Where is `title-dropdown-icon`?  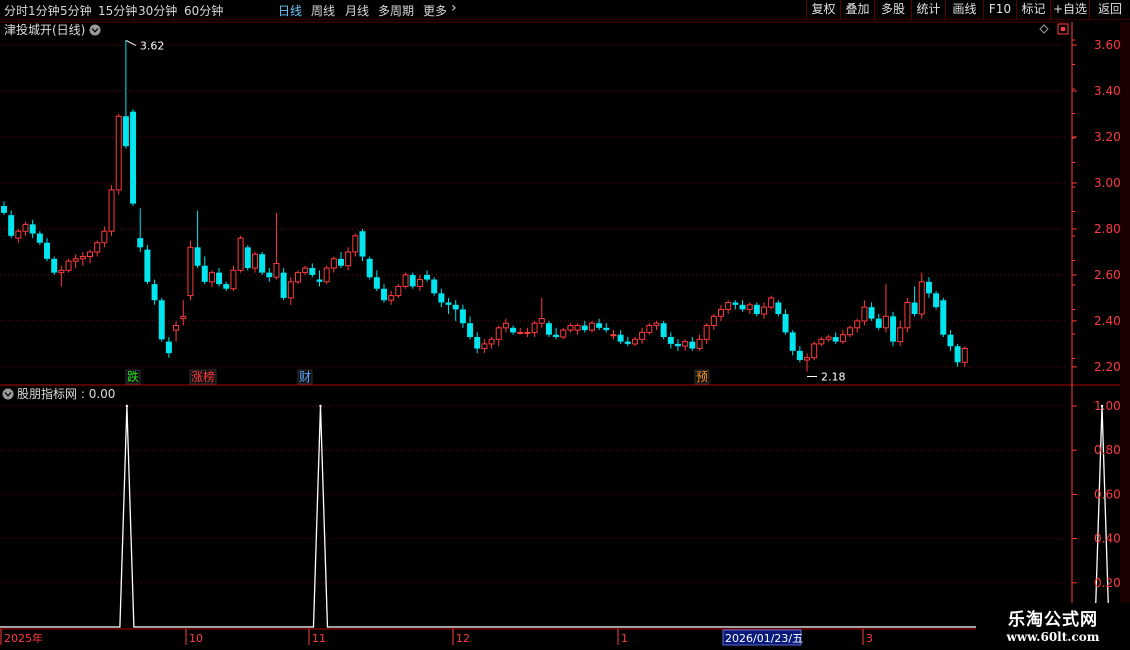 title-dropdown-icon is located at coordinates (95, 30).